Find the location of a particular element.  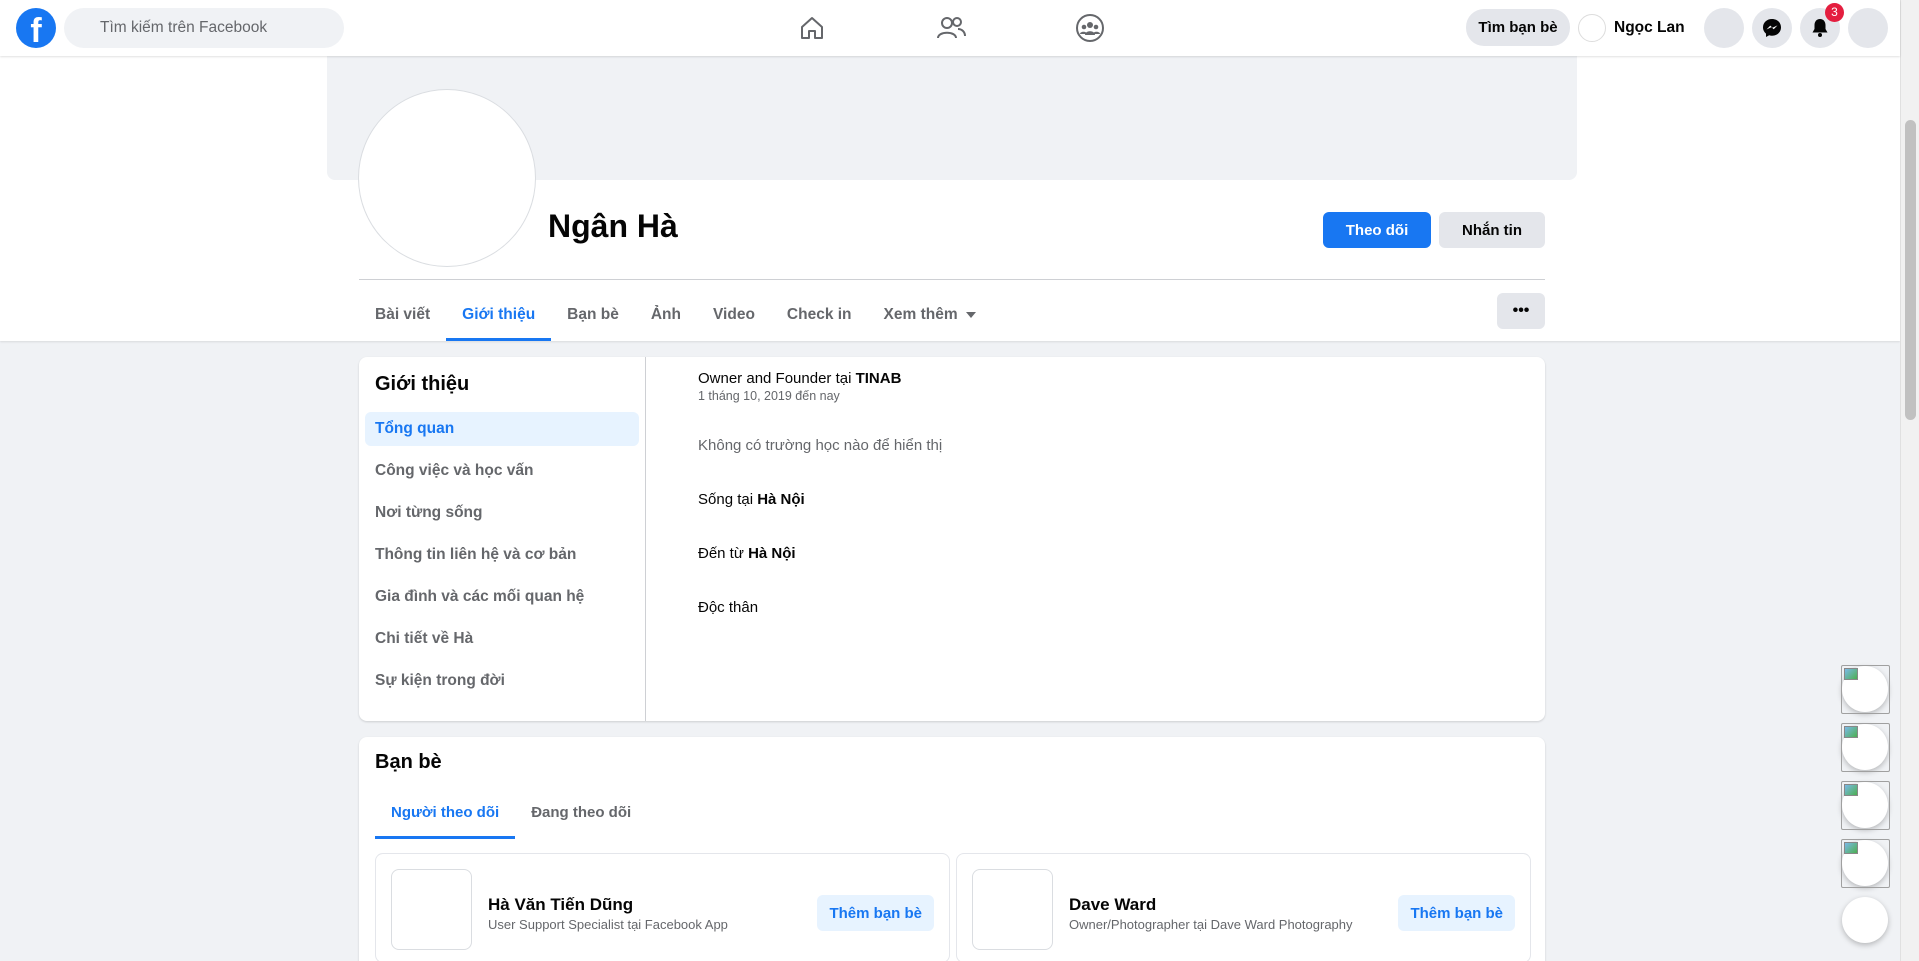

search-input is located at coordinates (204, 28).